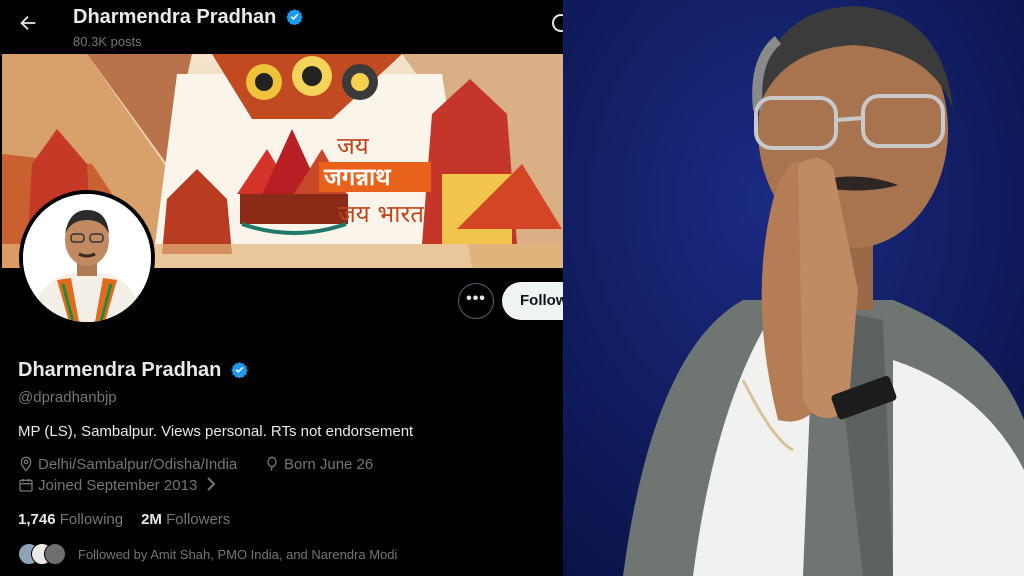 The width and height of the screenshot is (1024, 576). I want to click on profile-birthday: Born June 26, so click(318, 464).